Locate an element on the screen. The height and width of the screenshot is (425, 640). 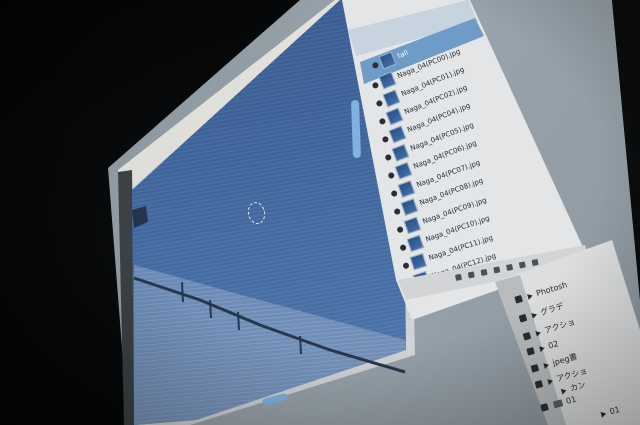
file-name: tall is located at coordinates (403, 54).